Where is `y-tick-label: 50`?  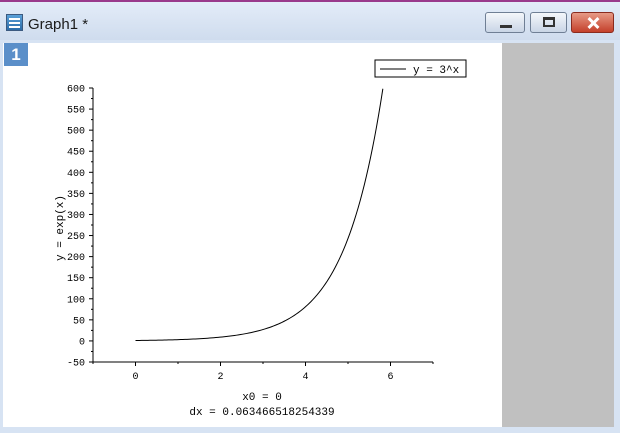
y-tick-label: 50 is located at coordinates (79, 321).